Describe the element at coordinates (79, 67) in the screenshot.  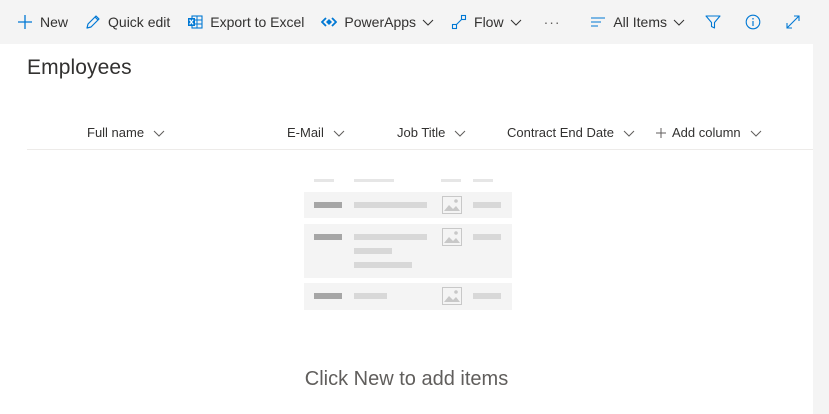
I see `page-title: Employees` at that location.